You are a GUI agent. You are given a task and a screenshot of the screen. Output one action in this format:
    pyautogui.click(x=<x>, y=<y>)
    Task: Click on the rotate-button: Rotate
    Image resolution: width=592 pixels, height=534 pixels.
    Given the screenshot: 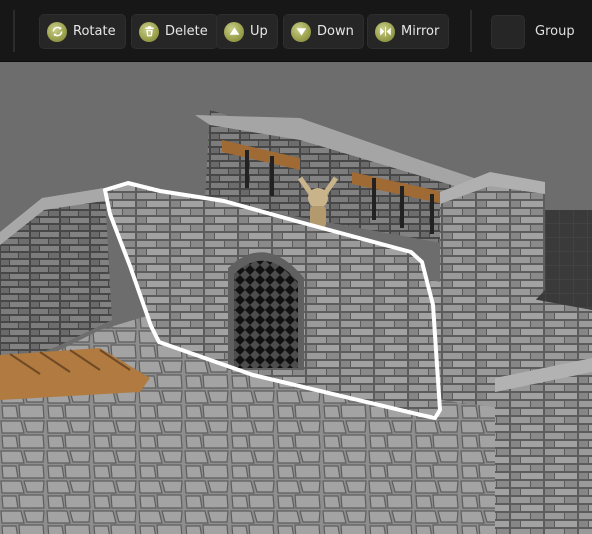 What is the action you would take?
    pyautogui.click(x=82, y=31)
    